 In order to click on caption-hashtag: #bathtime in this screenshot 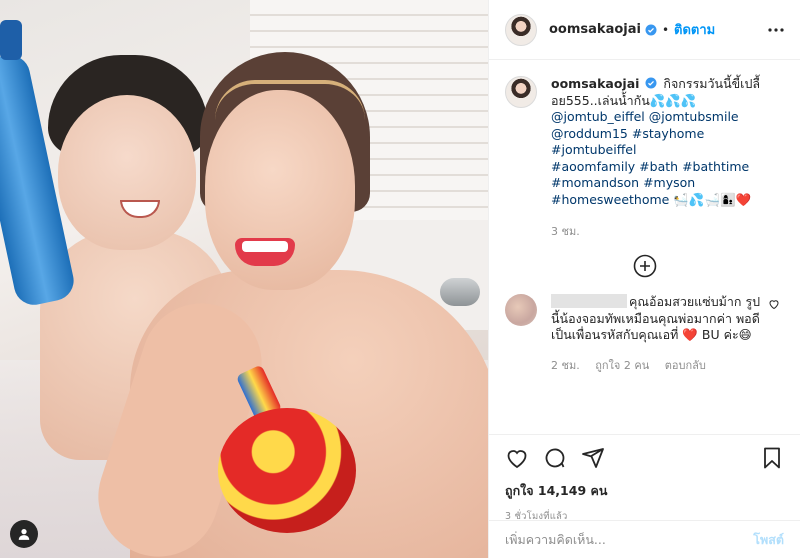, I will do `click(715, 166)`.